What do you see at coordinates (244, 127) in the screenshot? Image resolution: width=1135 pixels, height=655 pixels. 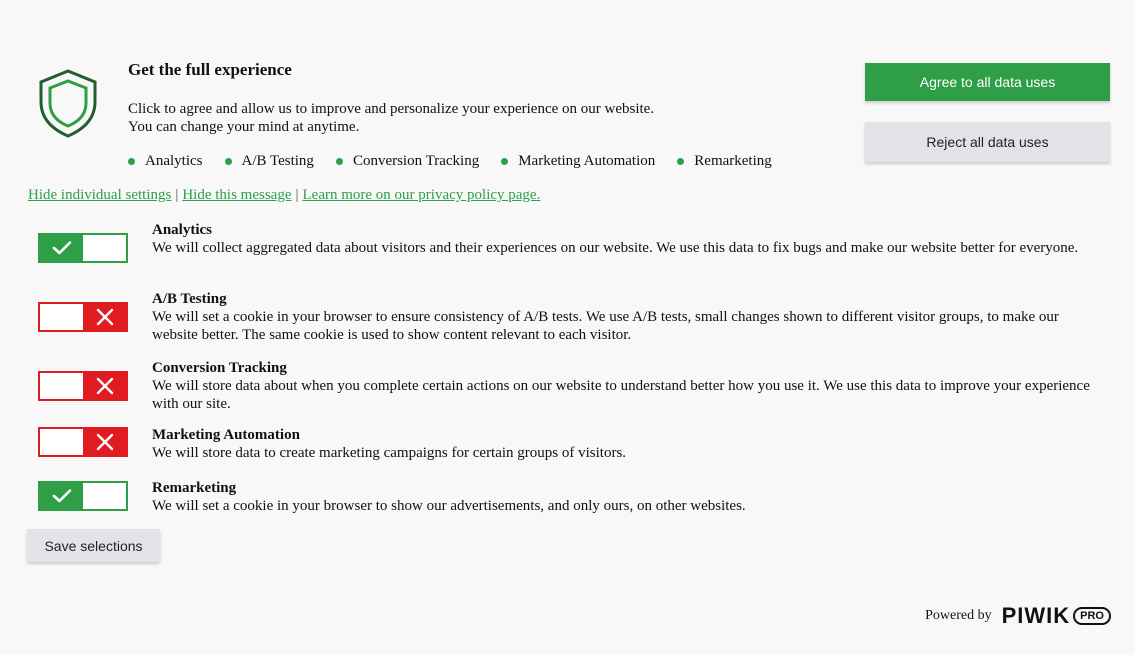 I see `description-line-2: You can change your mind at anytime.` at bounding box center [244, 127].